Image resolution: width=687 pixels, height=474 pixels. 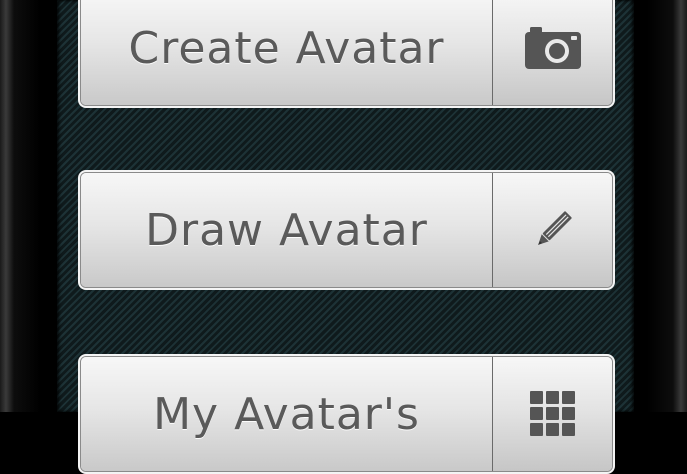 I want to click on create-avatar-label: Create Avatar, so click(x=286, y=48).